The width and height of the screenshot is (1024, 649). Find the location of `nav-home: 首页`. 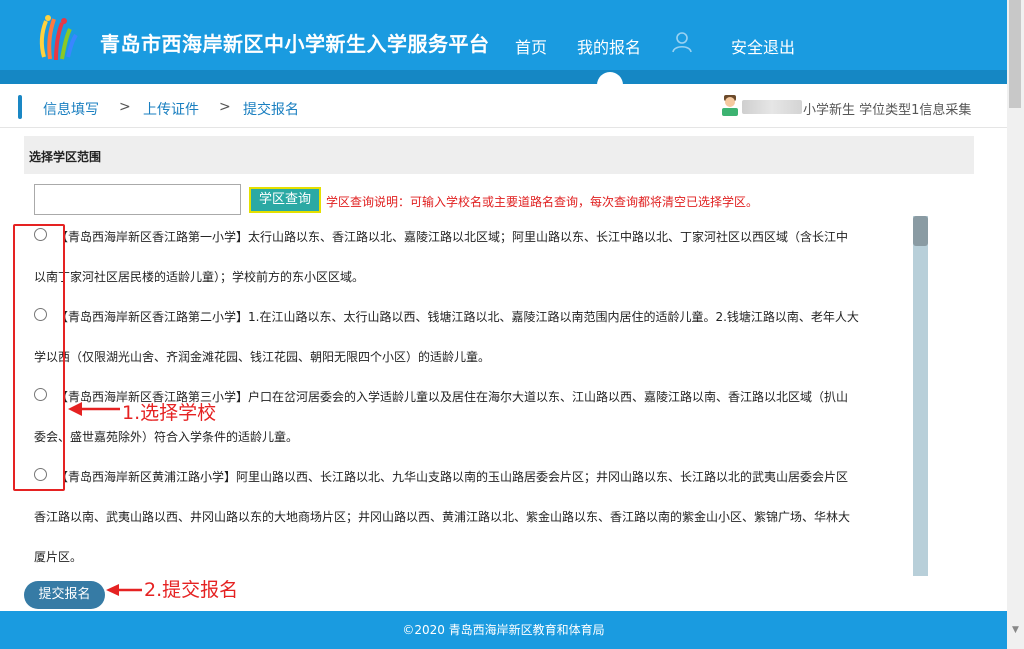

nav-home: 首页 is located at coordinates (531, 46).